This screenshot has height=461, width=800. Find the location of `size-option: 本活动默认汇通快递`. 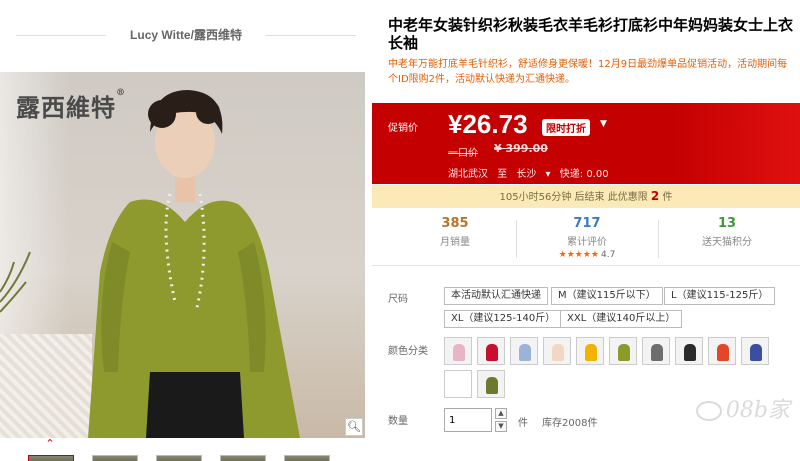

size-option: 本活动默认汇通快递 is located at coordinates (496, 296).